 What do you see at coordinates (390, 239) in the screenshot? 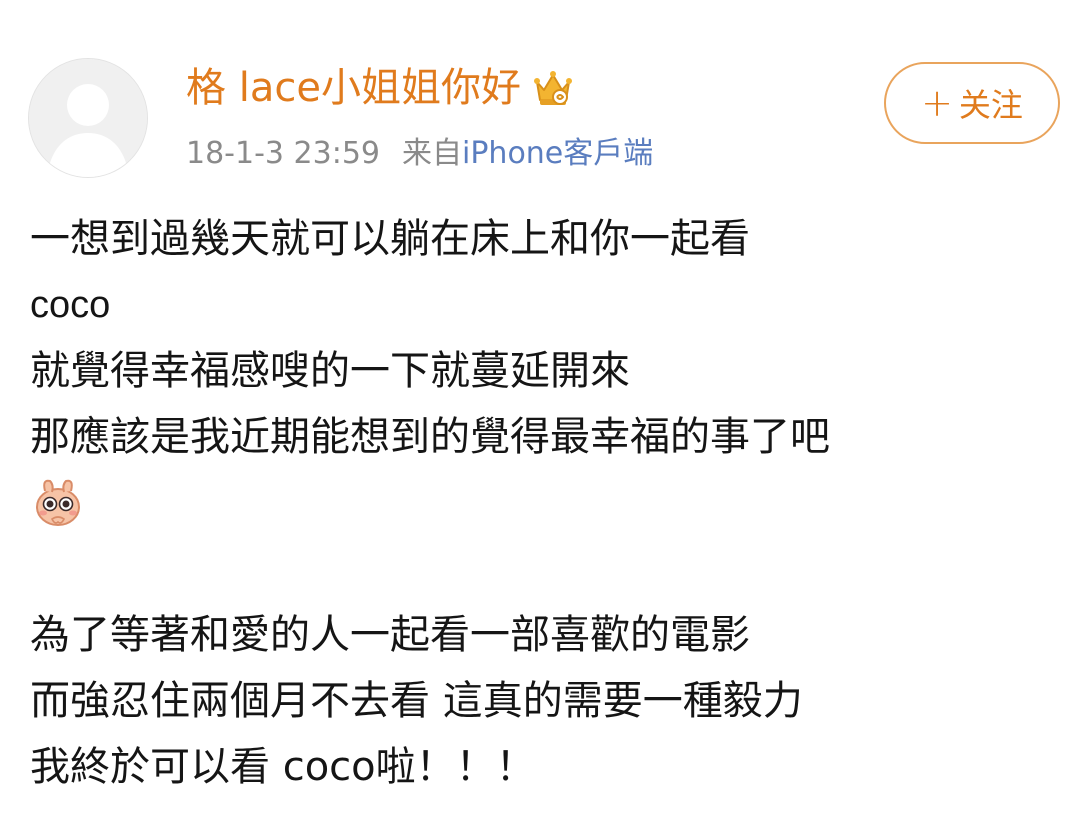
I see `post-line: 一想到過幾天就可以躺在床上和你一起看` at bounding box center [390, 239].